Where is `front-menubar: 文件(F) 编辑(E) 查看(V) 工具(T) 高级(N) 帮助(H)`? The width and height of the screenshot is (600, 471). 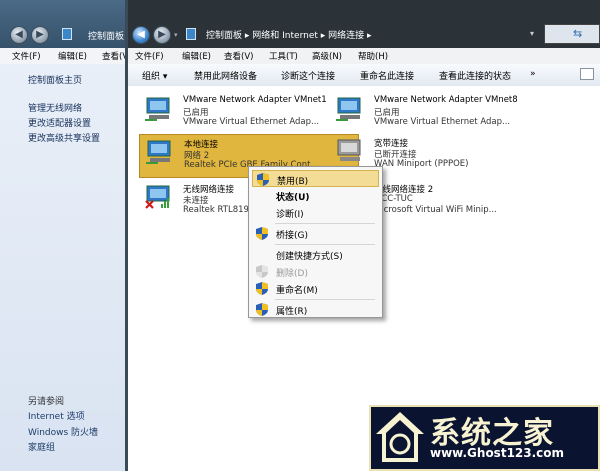 front-menubar: 文件(F) 编辑(E) 查看(V) 工具(T) 高级(N) 帮助(H) is located at coordinates (364, 56).